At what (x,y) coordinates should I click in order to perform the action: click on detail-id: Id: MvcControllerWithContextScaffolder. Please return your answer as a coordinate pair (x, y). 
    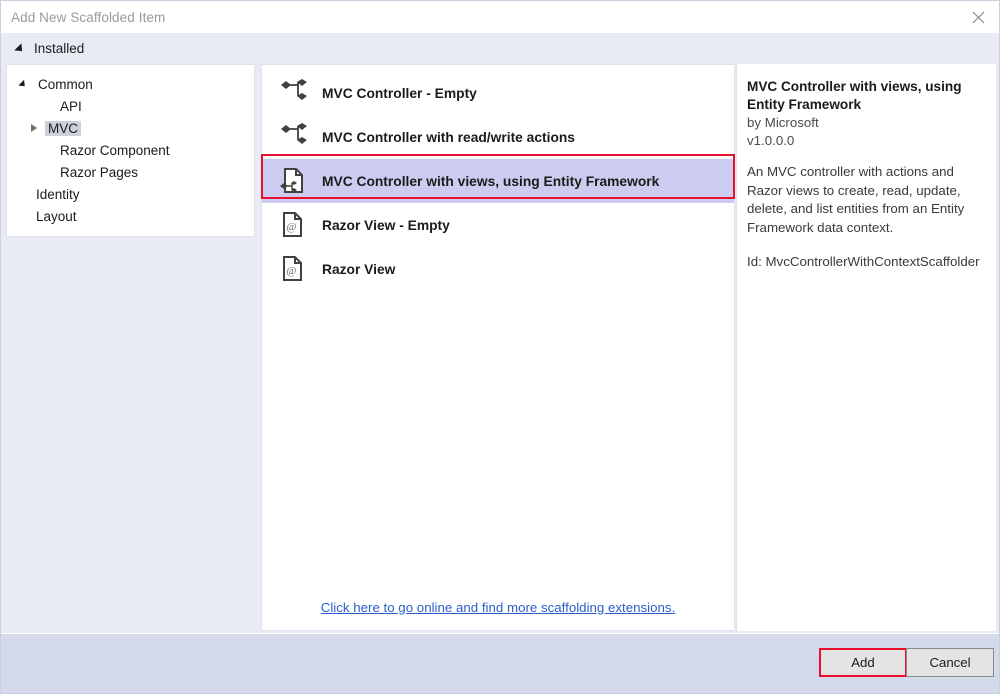
    Looking at the image, I should click on (863, 261).